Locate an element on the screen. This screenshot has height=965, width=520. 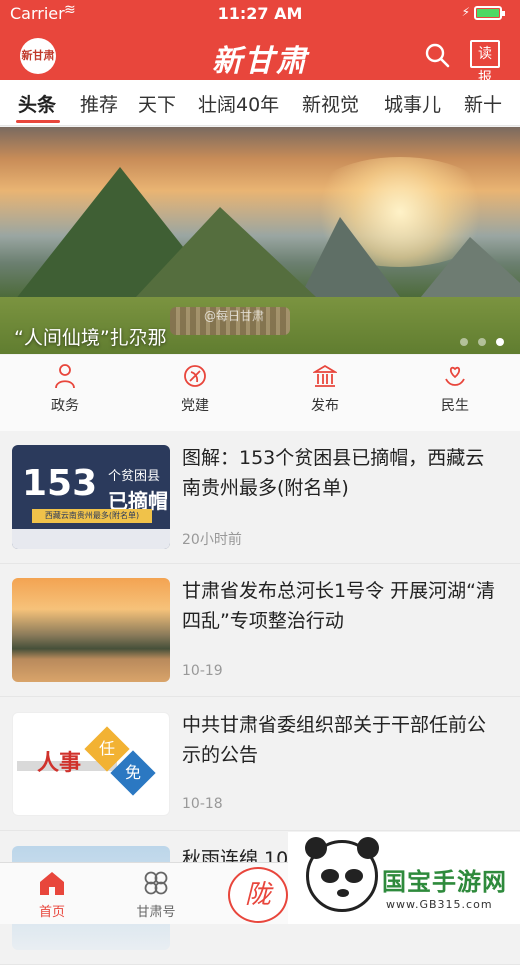
thumb-band: 西藏云南贵州最多(附名单) is located at coordinates (92, 516).